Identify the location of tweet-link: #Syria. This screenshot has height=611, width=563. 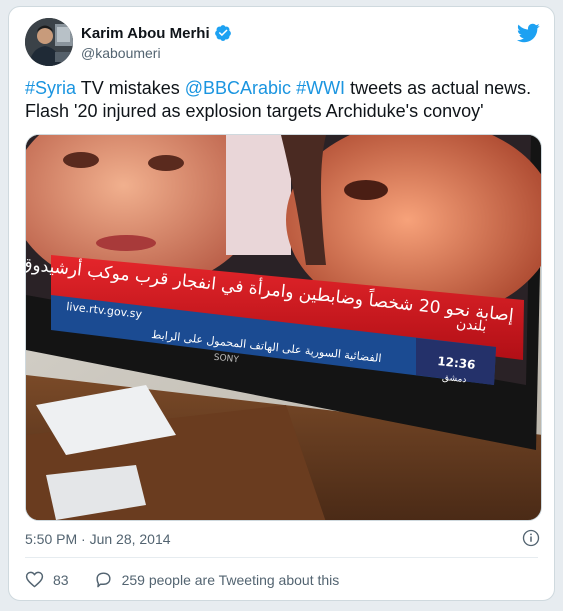
(50, 88).